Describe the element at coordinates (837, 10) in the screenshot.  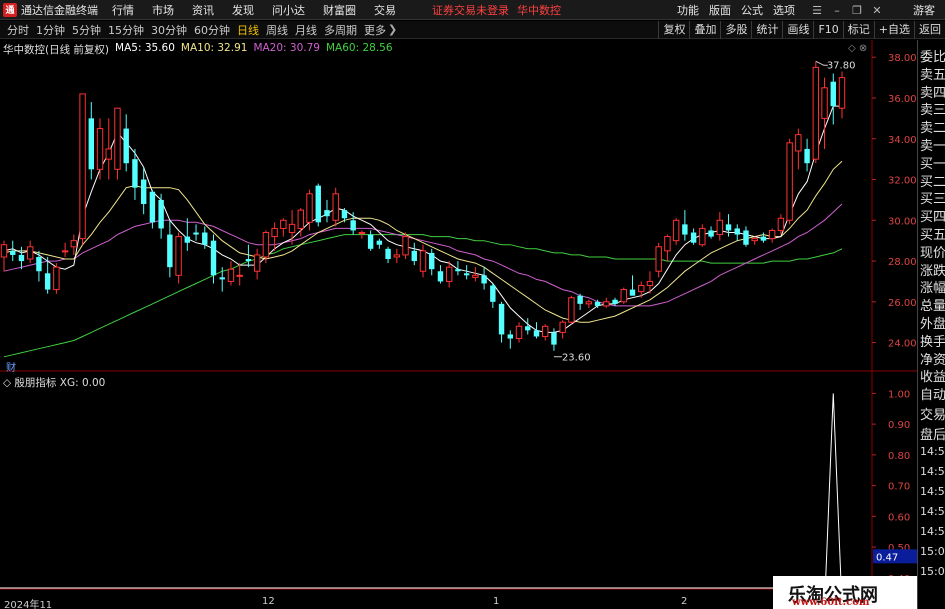
I see `minimize-icon: –` at that location.